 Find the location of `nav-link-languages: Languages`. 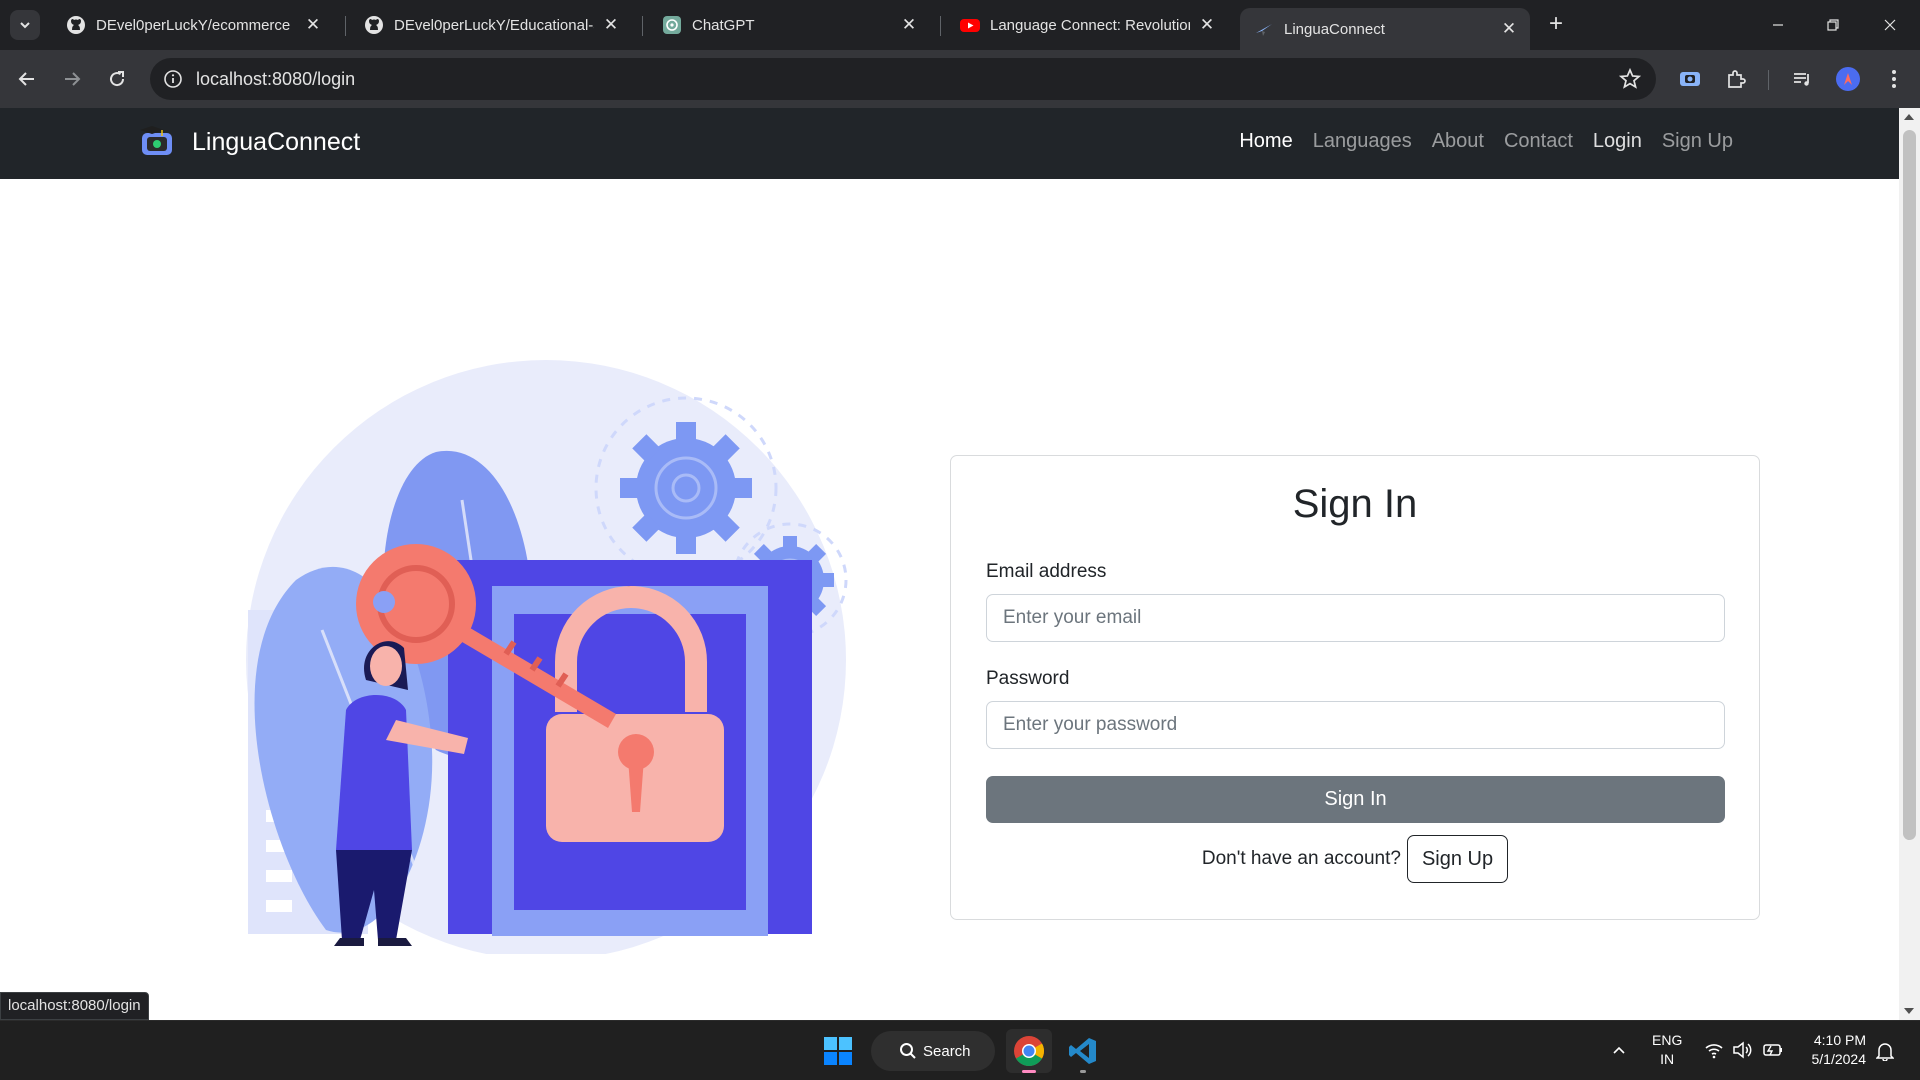

nav-link-languages: Languages is located at coordinates (1362, 141).